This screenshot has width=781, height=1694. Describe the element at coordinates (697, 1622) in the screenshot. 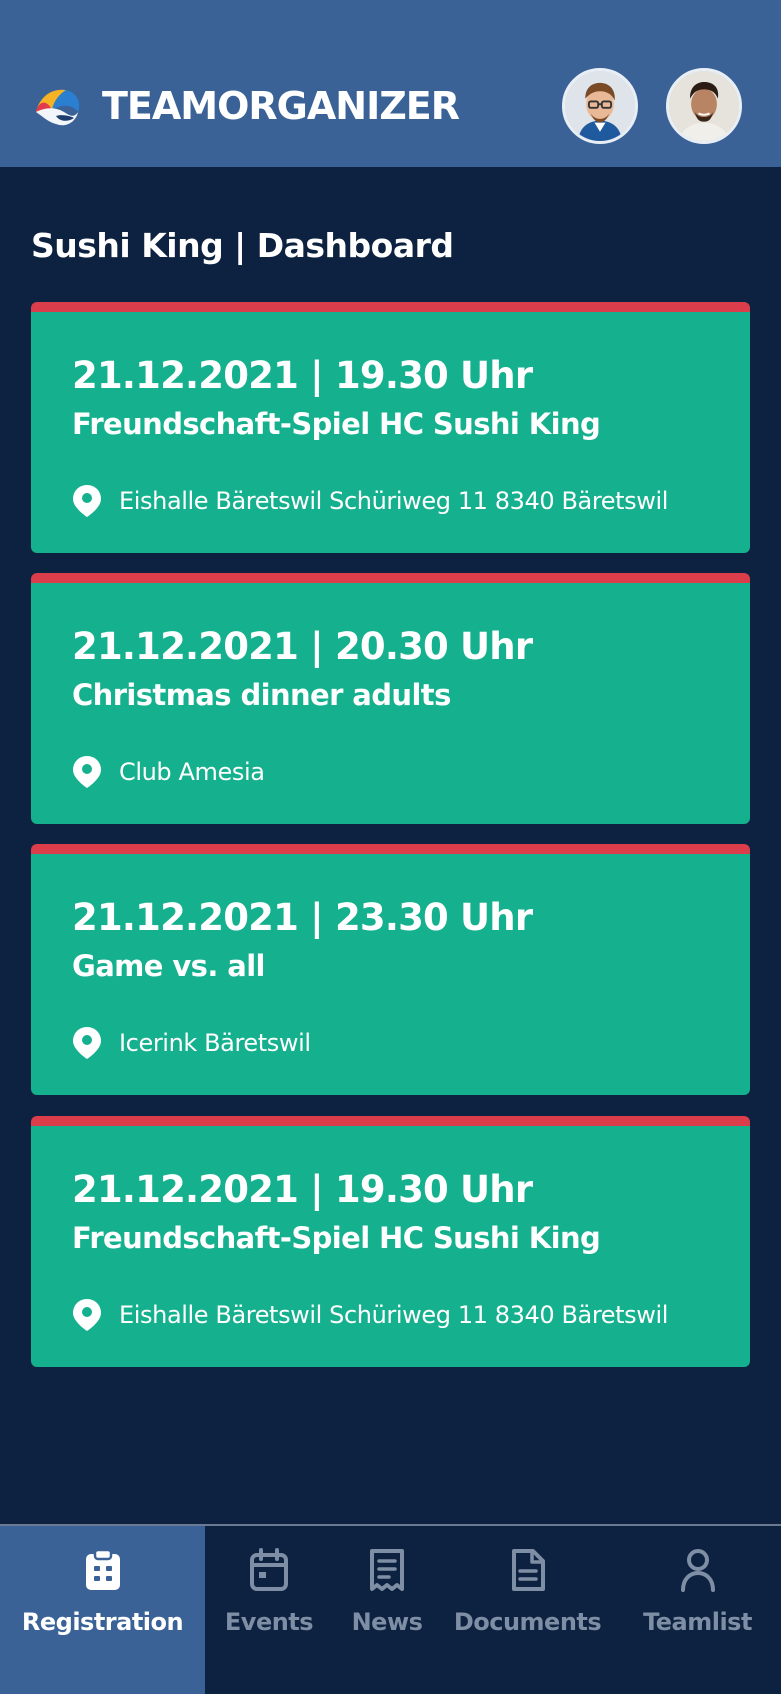

I see `nav-label: Teamlist` at that location.